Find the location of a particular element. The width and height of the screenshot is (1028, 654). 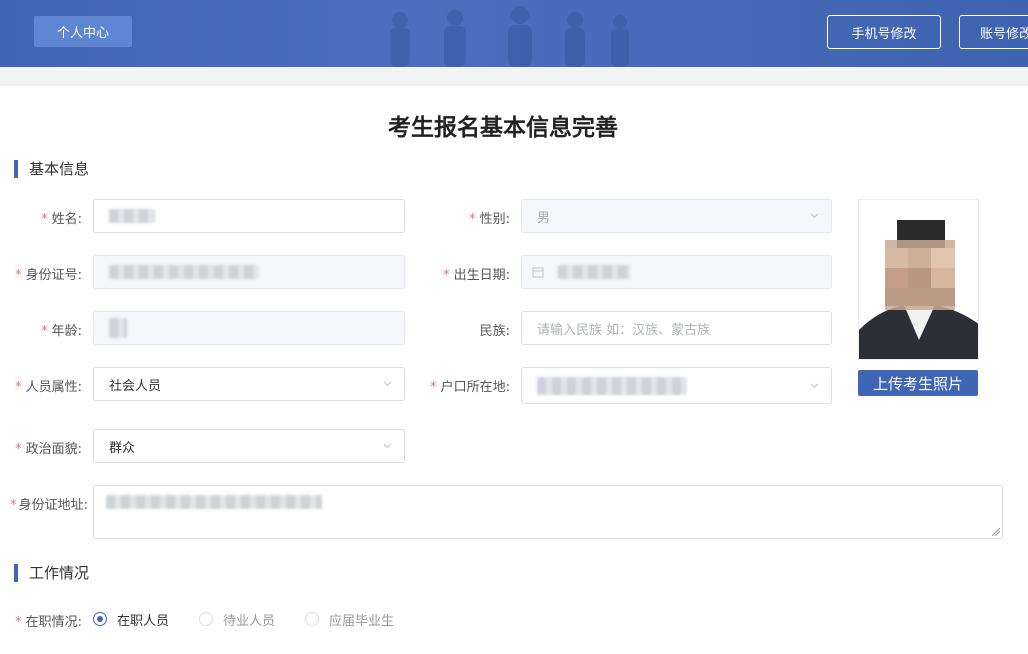

calendar-icon is located at coordinates (538, 272).